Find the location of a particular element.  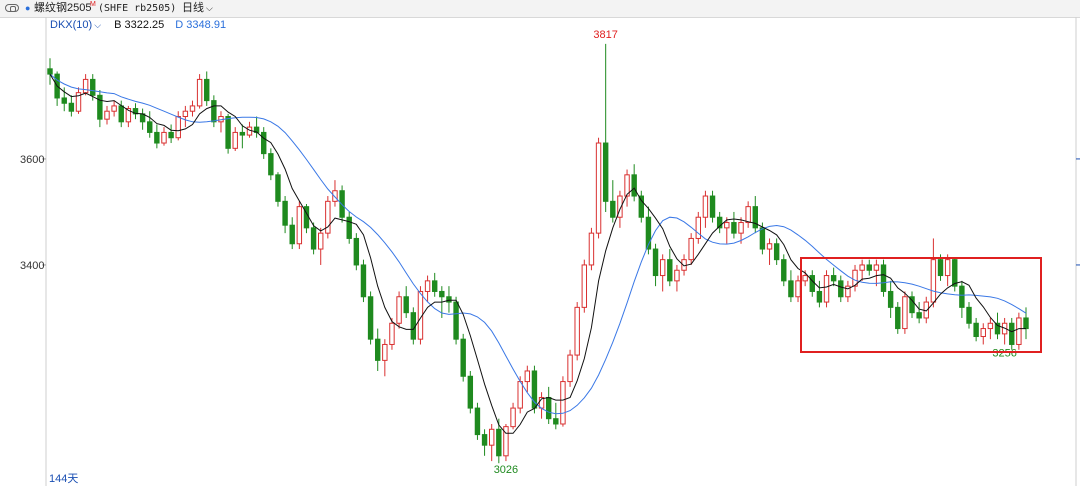

high-price-label: 3817 is located at coordinates (605, 35).